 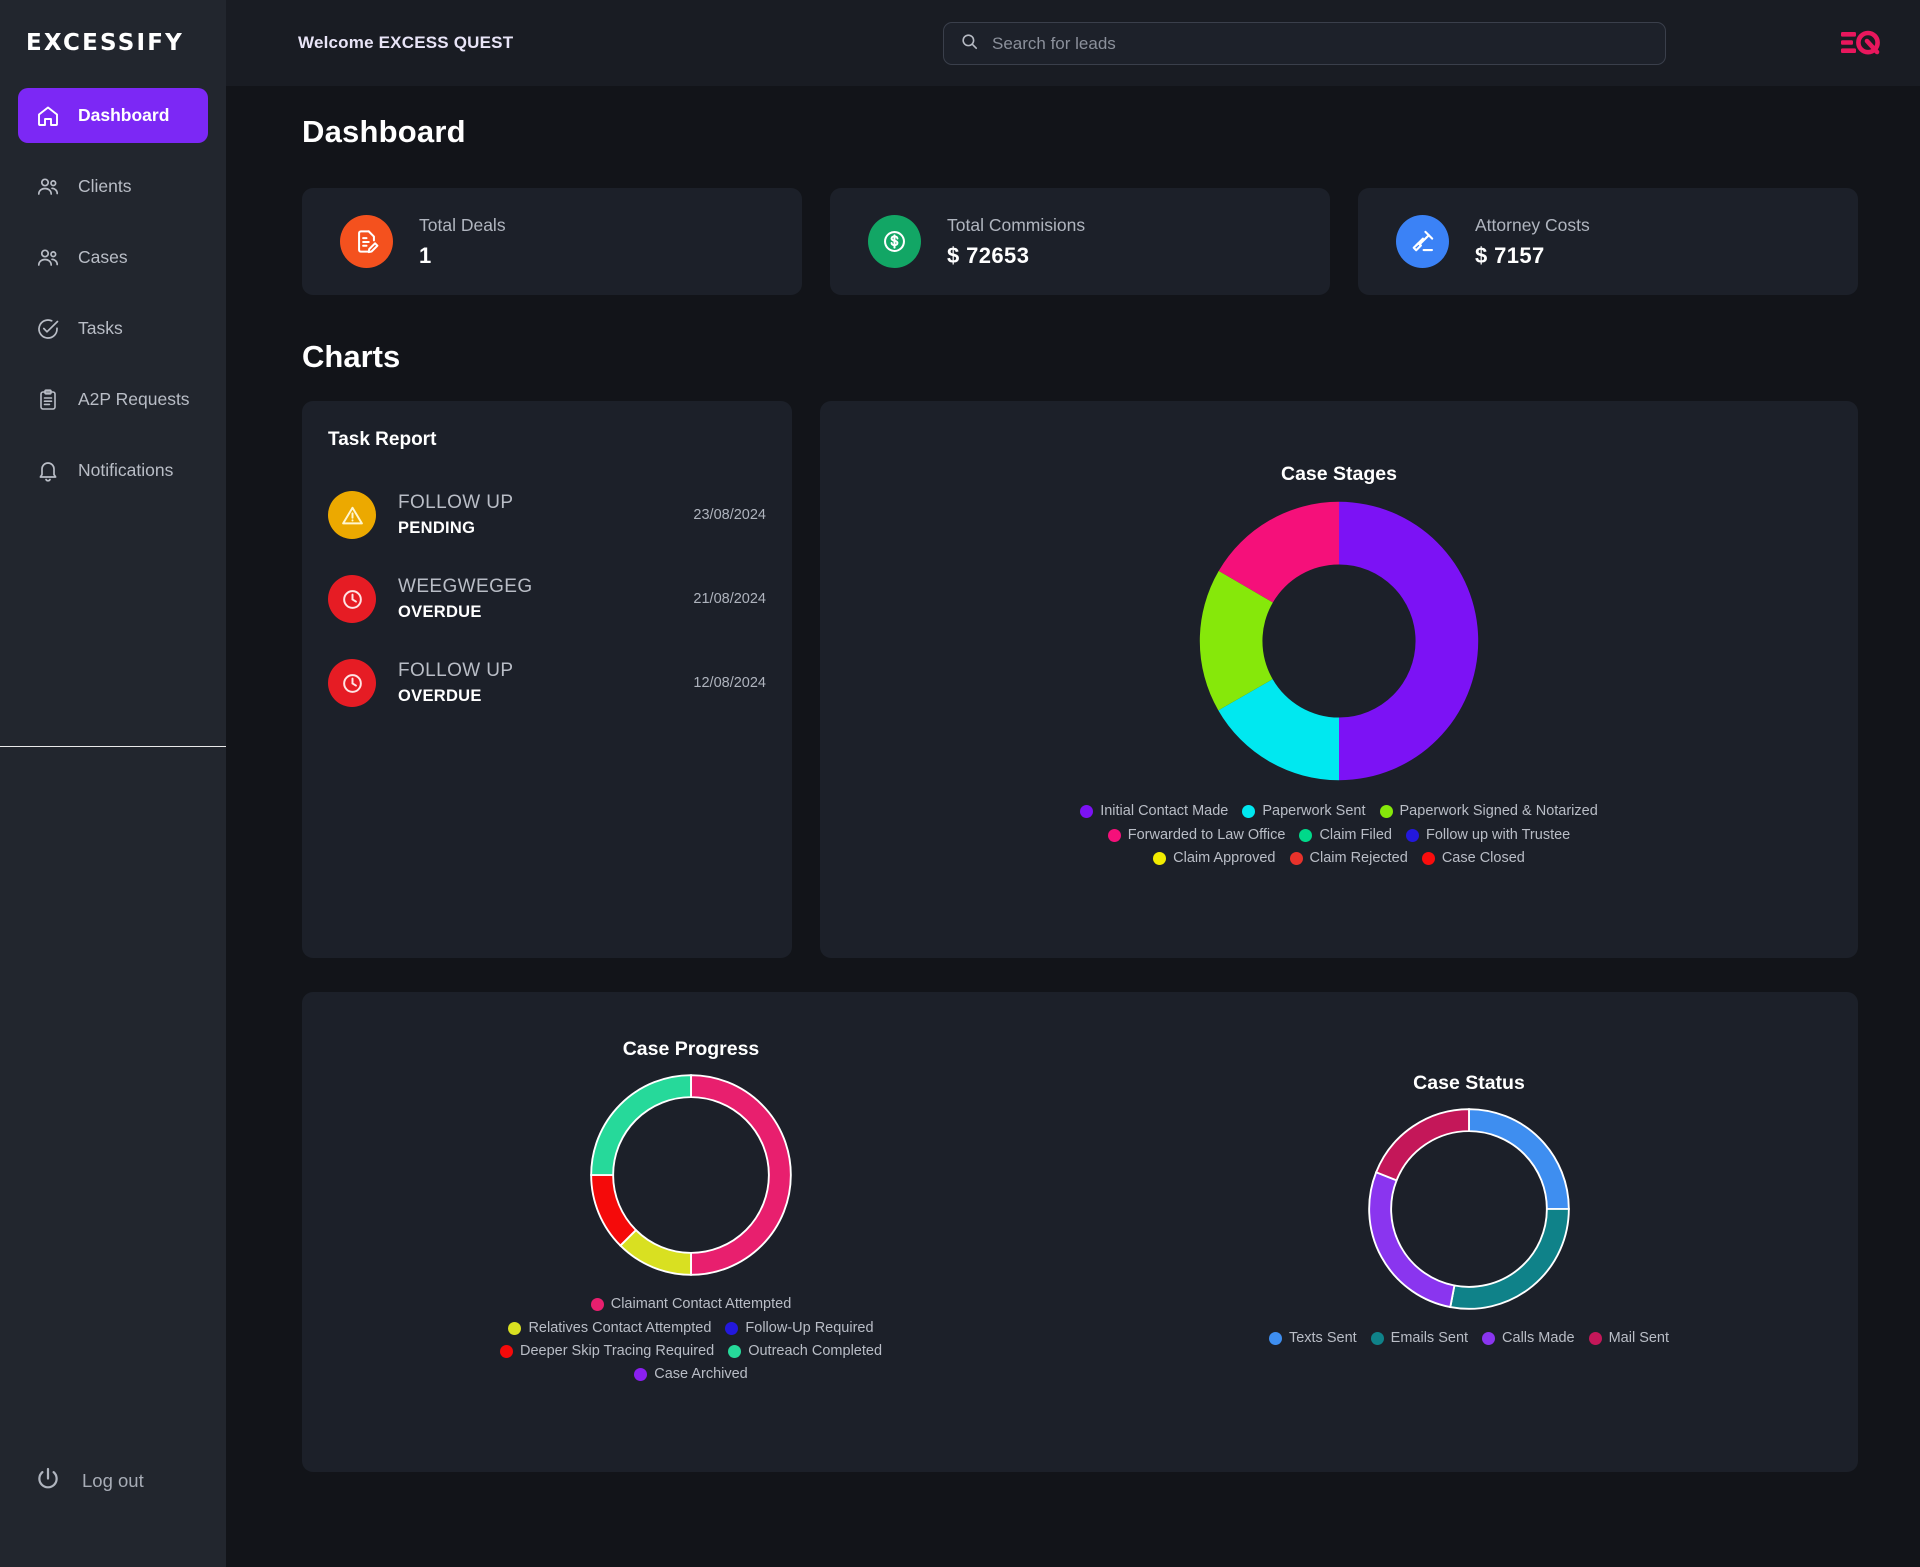 I want to click on legend-item: Mail Sent, so click(x=1629, y=1338).